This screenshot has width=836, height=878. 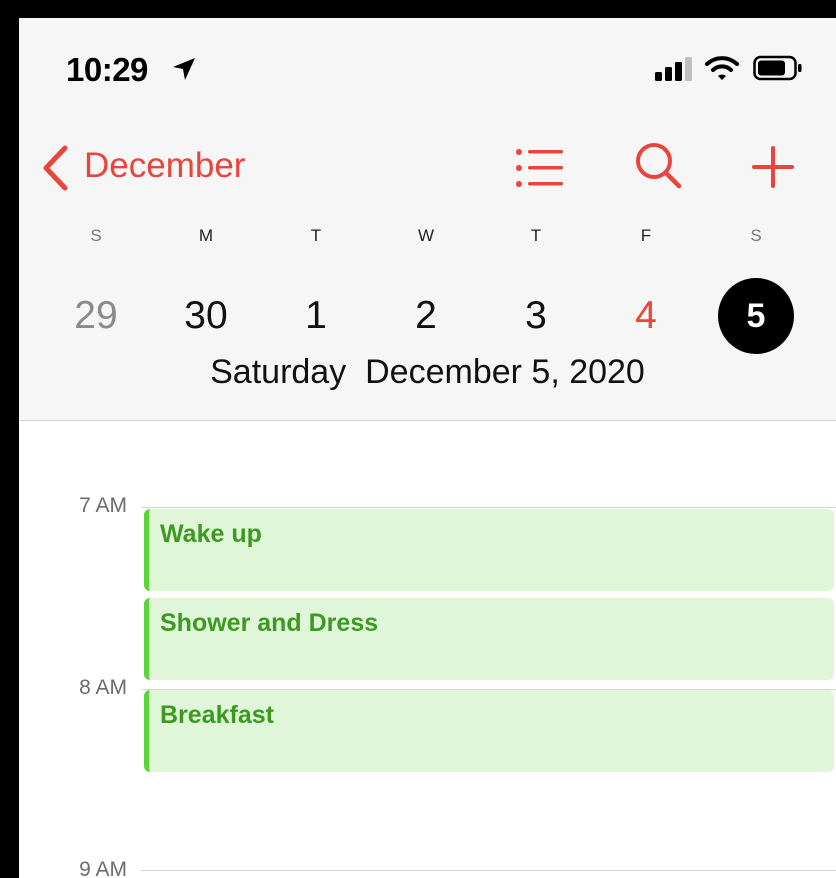 What do you see at coordinates (164, 166) in the screenshot?
I see `back-to-month-button: December` at bounding box center [164, 166].